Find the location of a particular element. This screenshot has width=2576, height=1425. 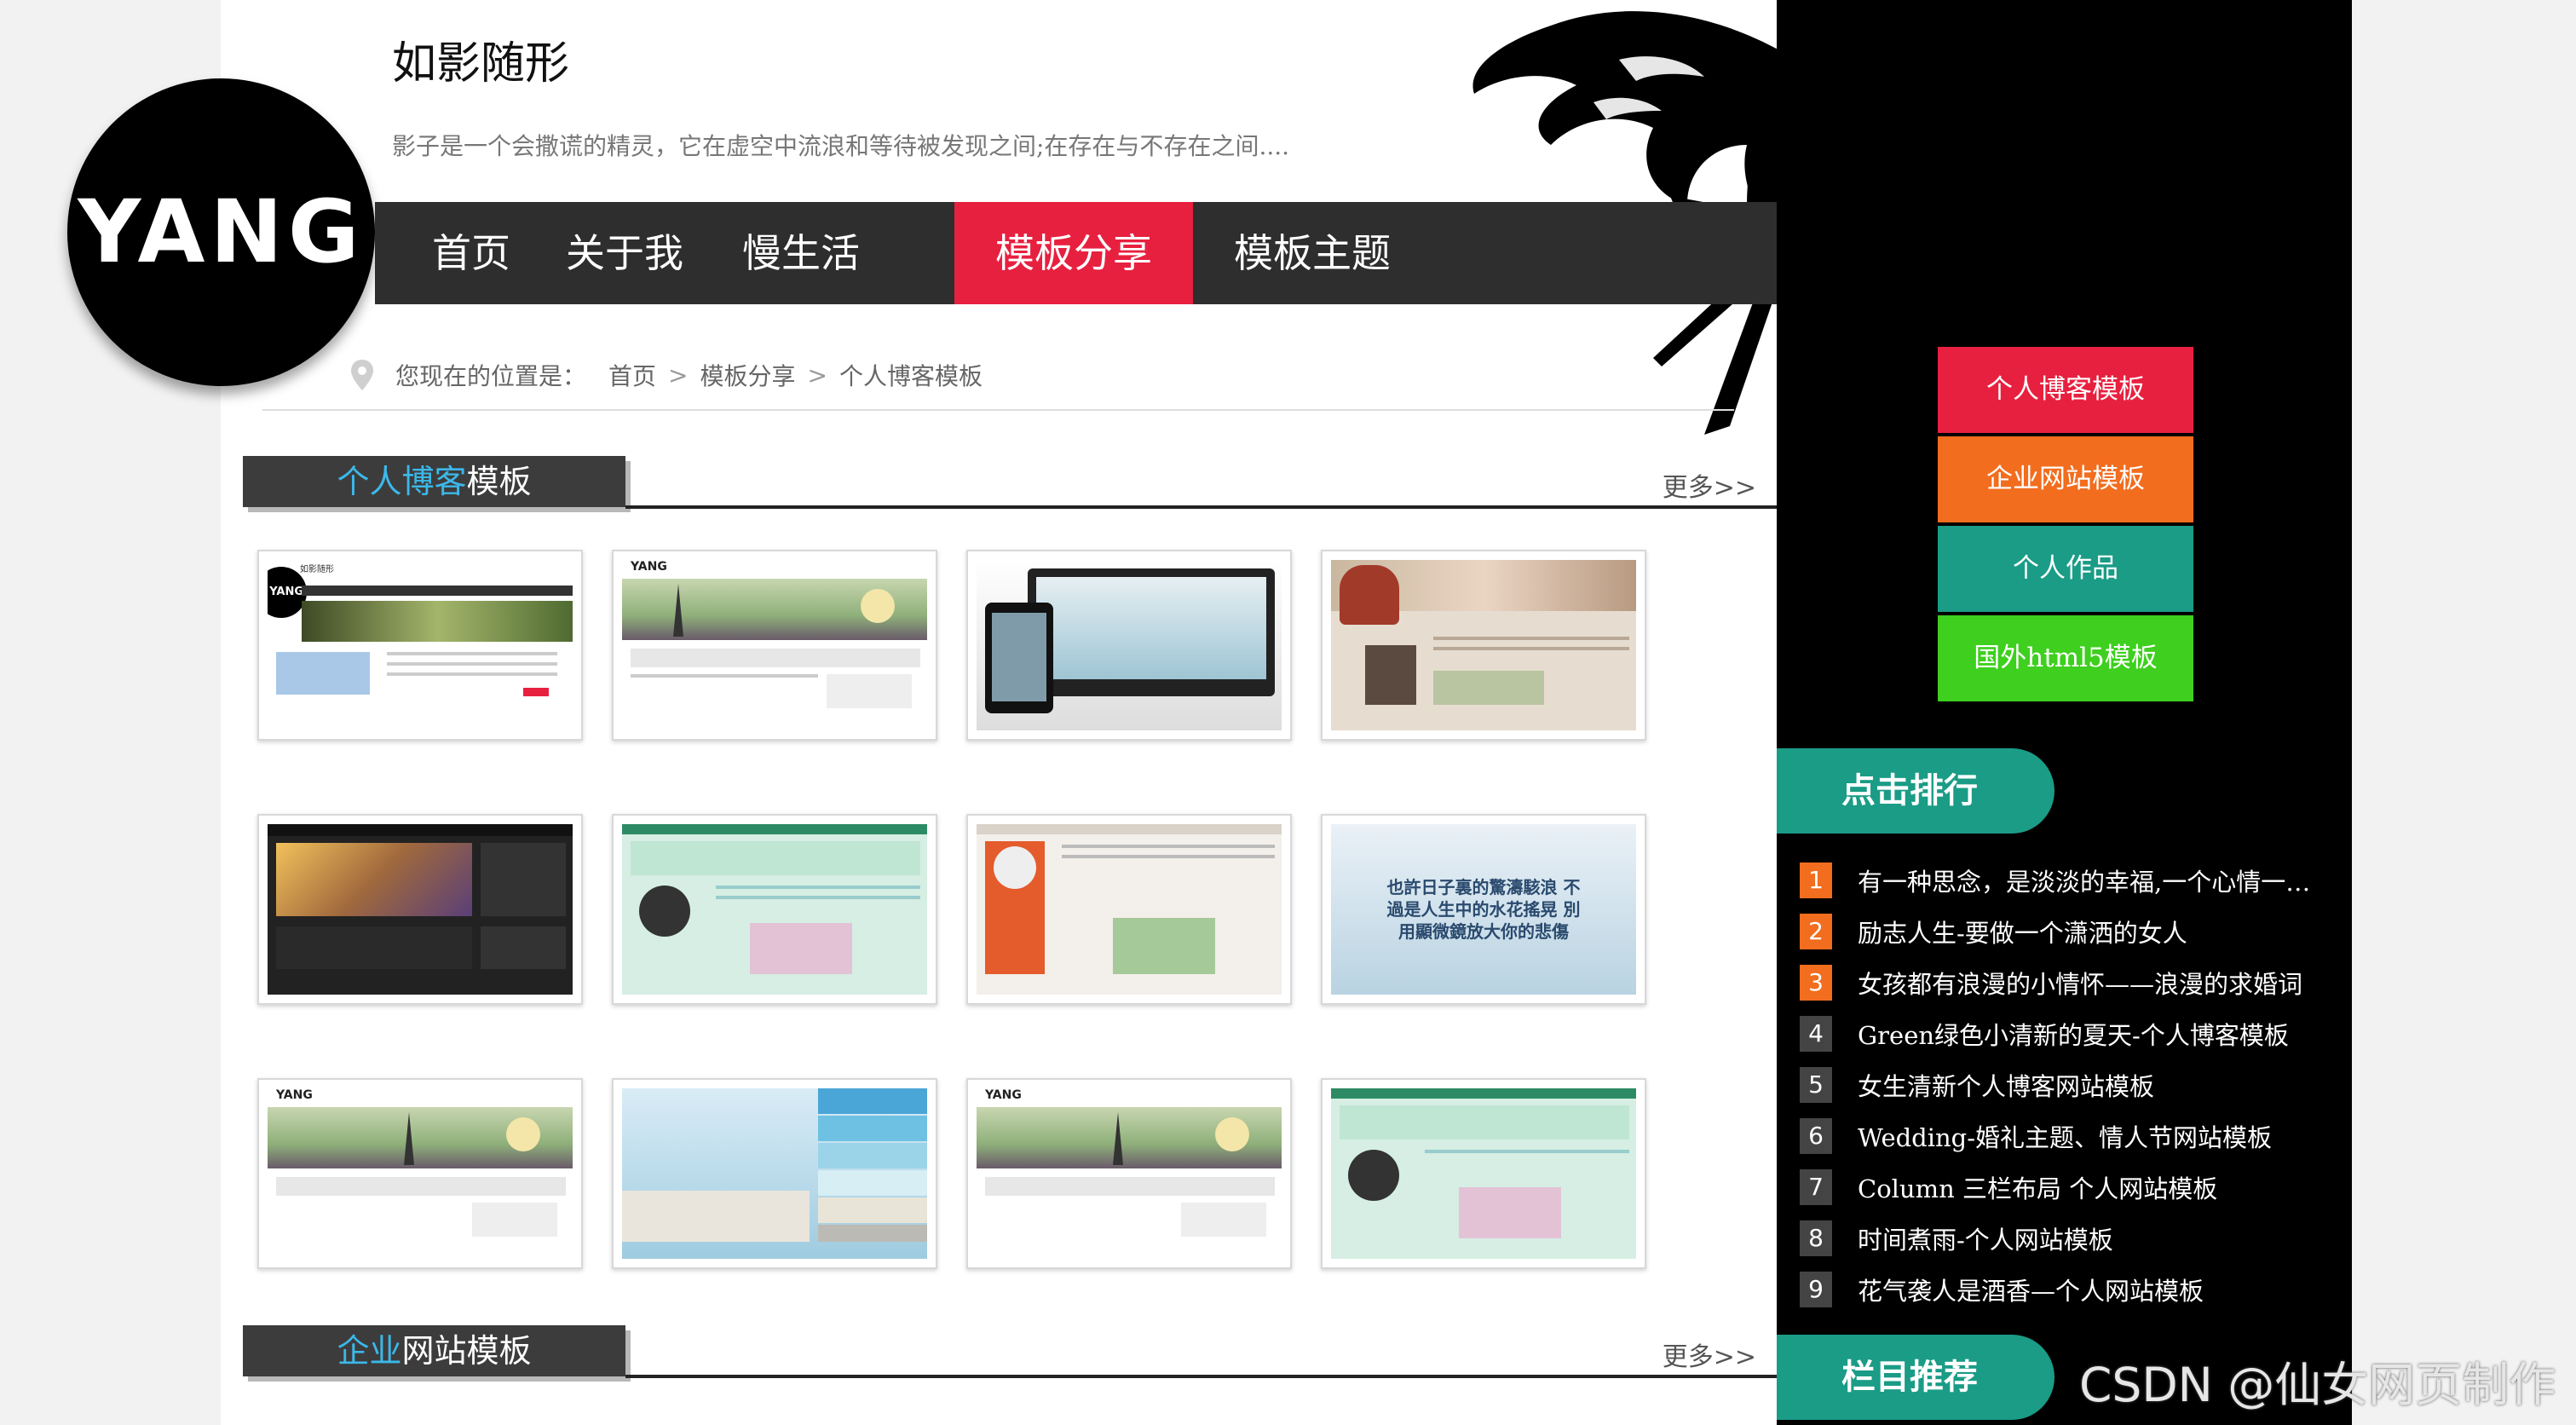

rank-item-title: 时间煮雨-个人网站模板 is located at coordinates (1985, 1240).